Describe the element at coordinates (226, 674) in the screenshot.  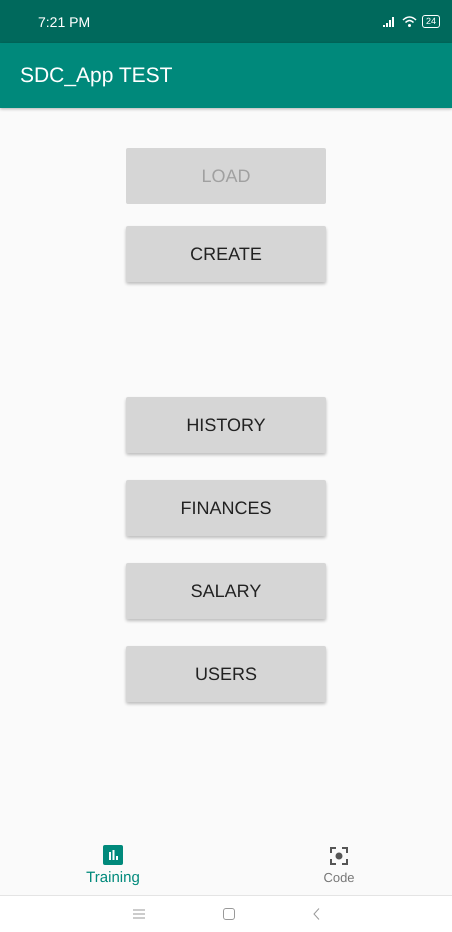
I see `menu-button: USERS` at that location.